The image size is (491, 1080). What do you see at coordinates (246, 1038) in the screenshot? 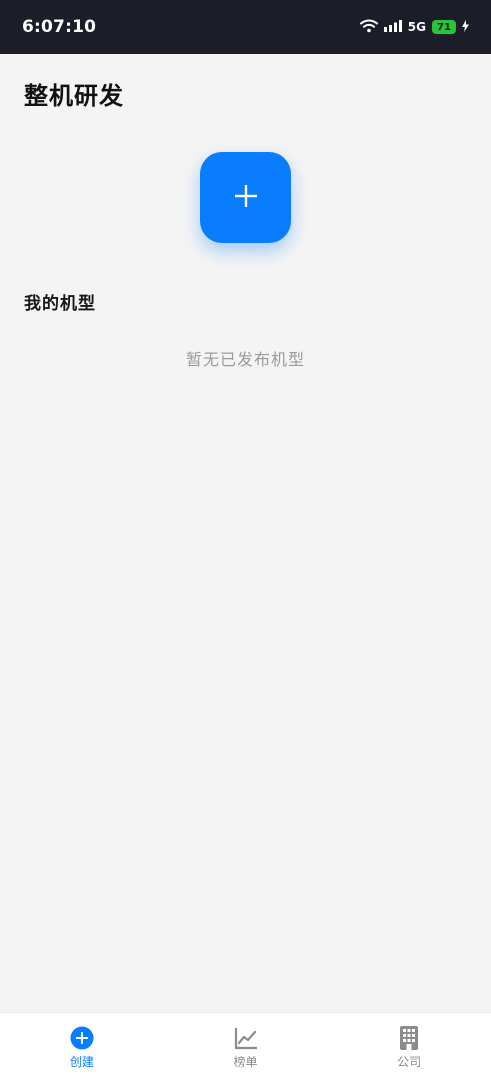
I see `chart-line-icon` at bounding box center [246, 1038].